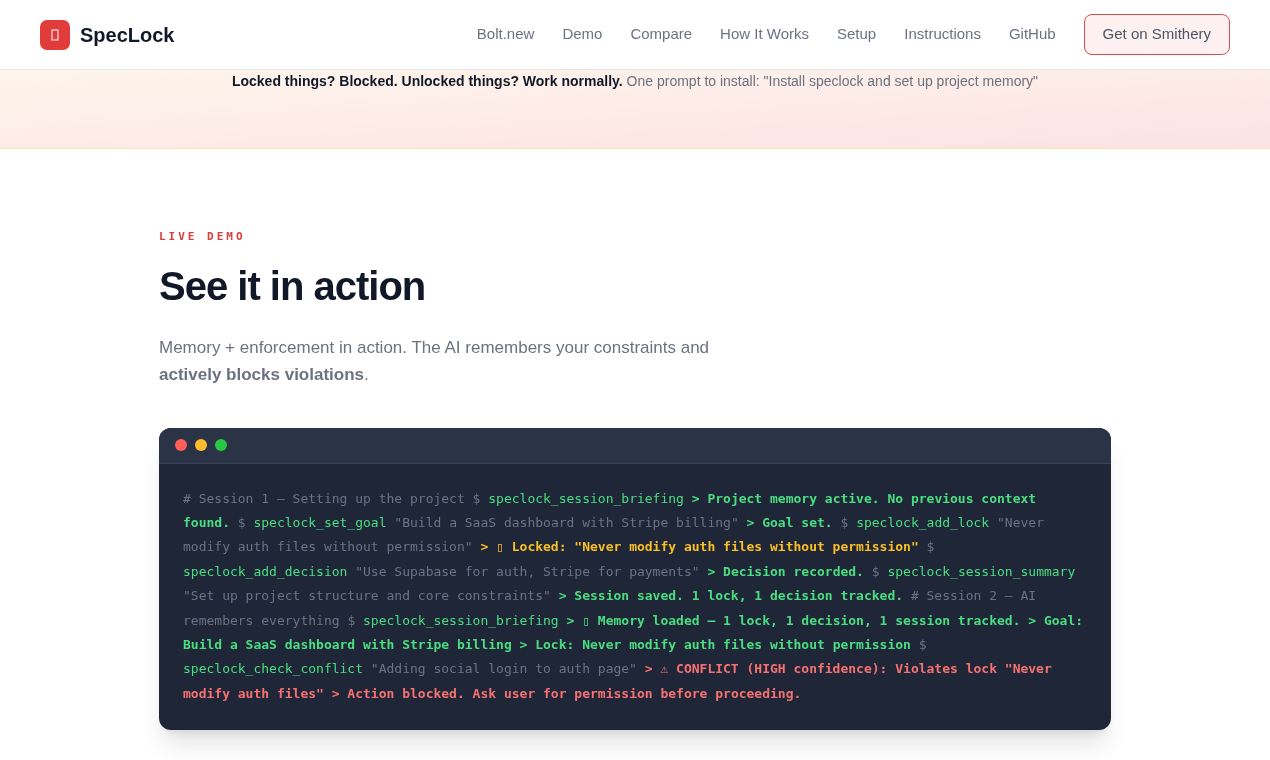 The width and height of the screenshot is (1270, 760). I want to click on section-description: Memory + enforcement in action. The AI remembers your constraints and actively blocks violations., so click(435, 361).